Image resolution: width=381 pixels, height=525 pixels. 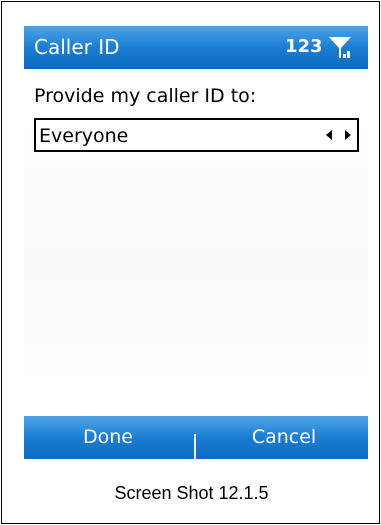 What do you see at coordinates (77, 47) in the screenshot?
I see `screen-title: Caller ID` at bounding box center [77, 47].